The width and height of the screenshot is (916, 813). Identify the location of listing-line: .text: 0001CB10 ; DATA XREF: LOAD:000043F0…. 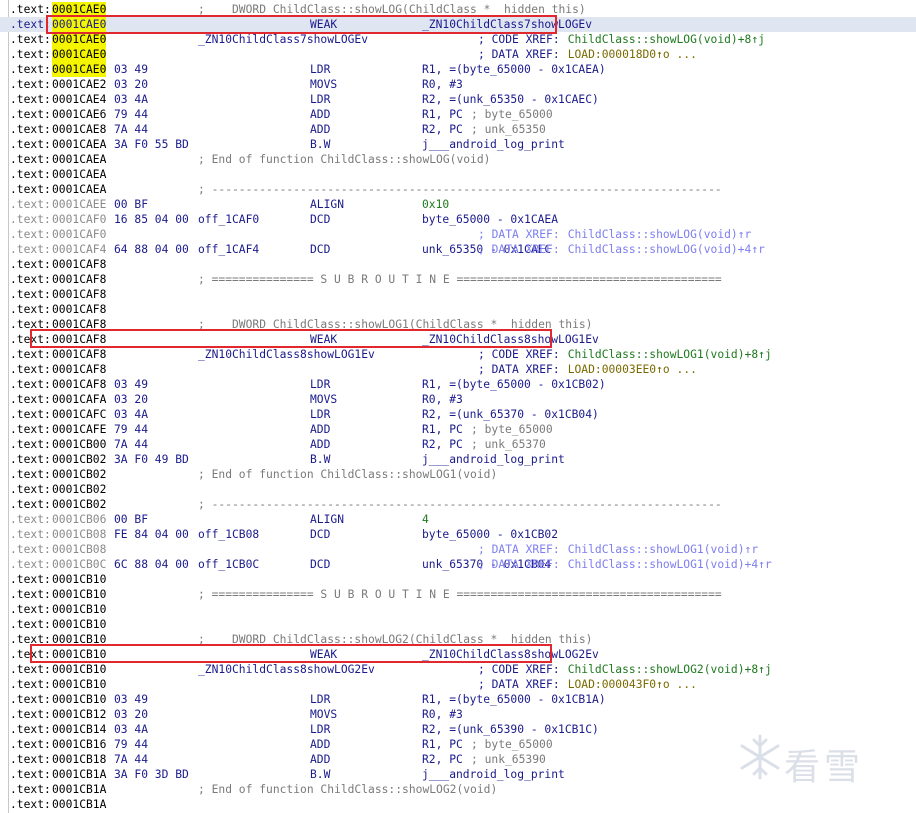
(458, 684).